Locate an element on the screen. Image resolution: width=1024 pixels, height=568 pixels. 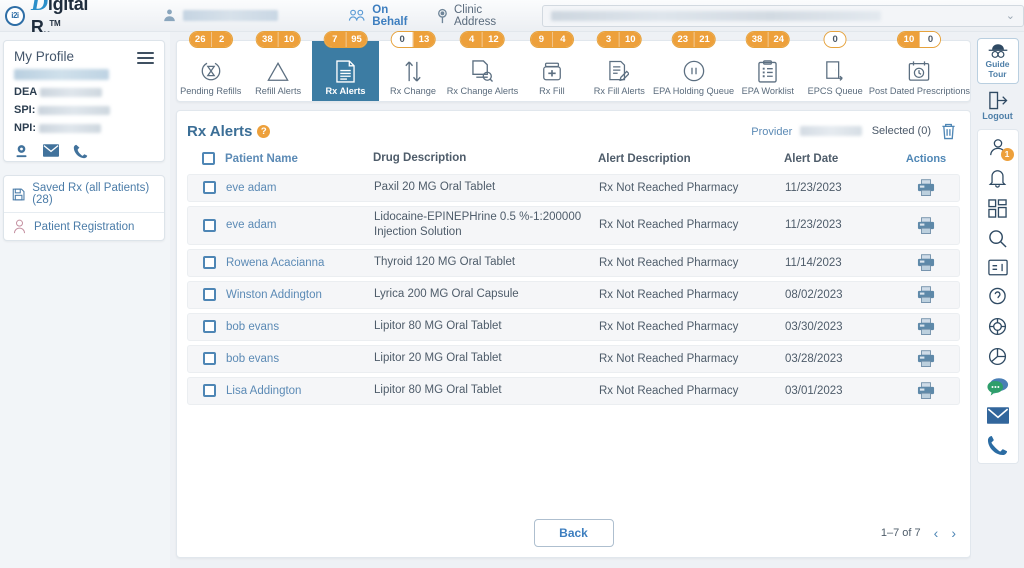
right-icon-rail: Guide Tour Logout 1 is located at coordinates (997, 300).